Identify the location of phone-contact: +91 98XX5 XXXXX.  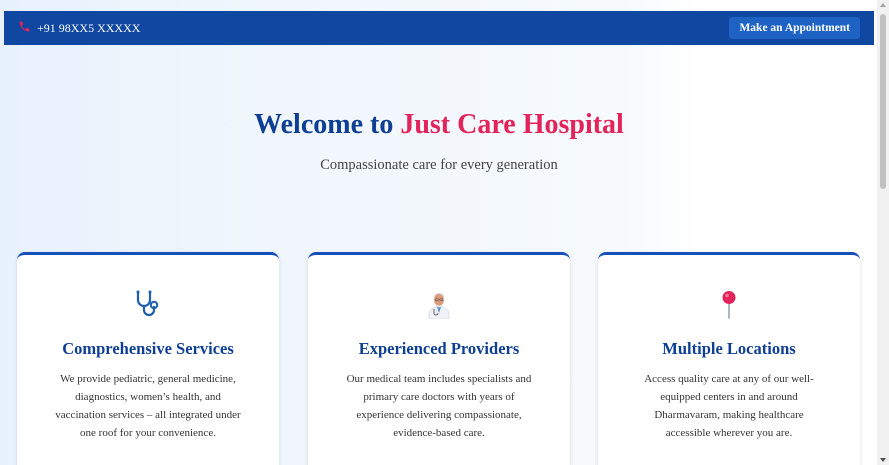
(79, 28).